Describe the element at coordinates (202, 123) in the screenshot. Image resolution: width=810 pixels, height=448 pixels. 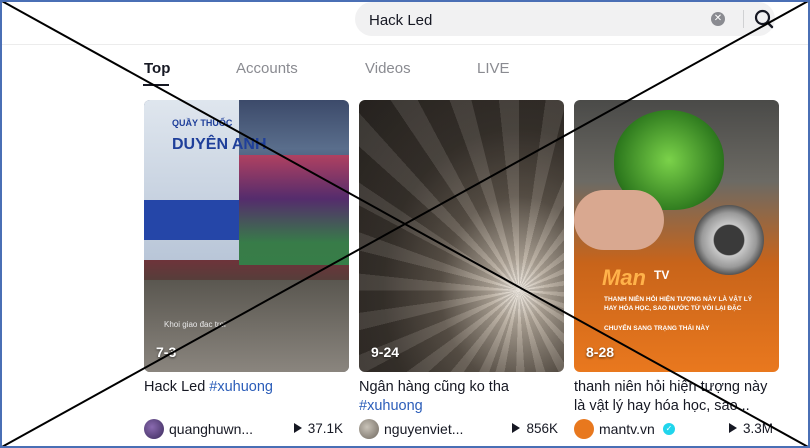
I see `thumb-sign-text: QUẦY THUỐC` at that location.